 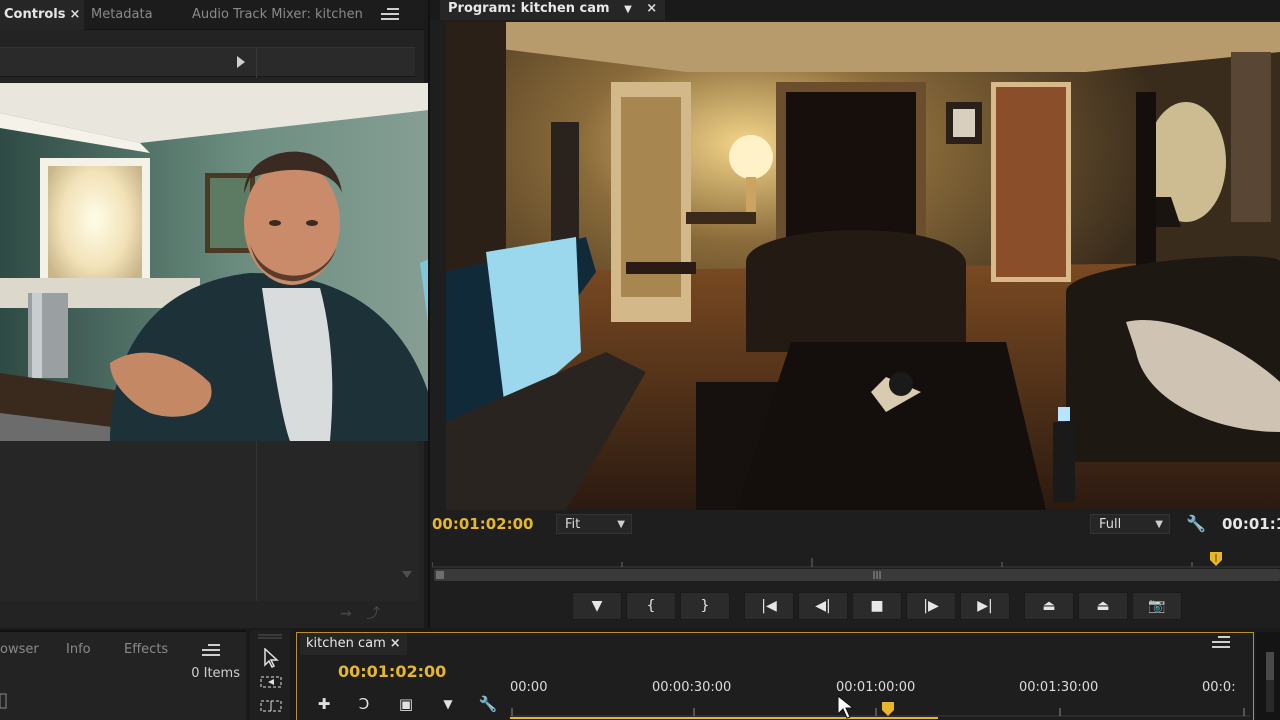 I want to click on zoom-value: Fit, so click(x=573, y=524).